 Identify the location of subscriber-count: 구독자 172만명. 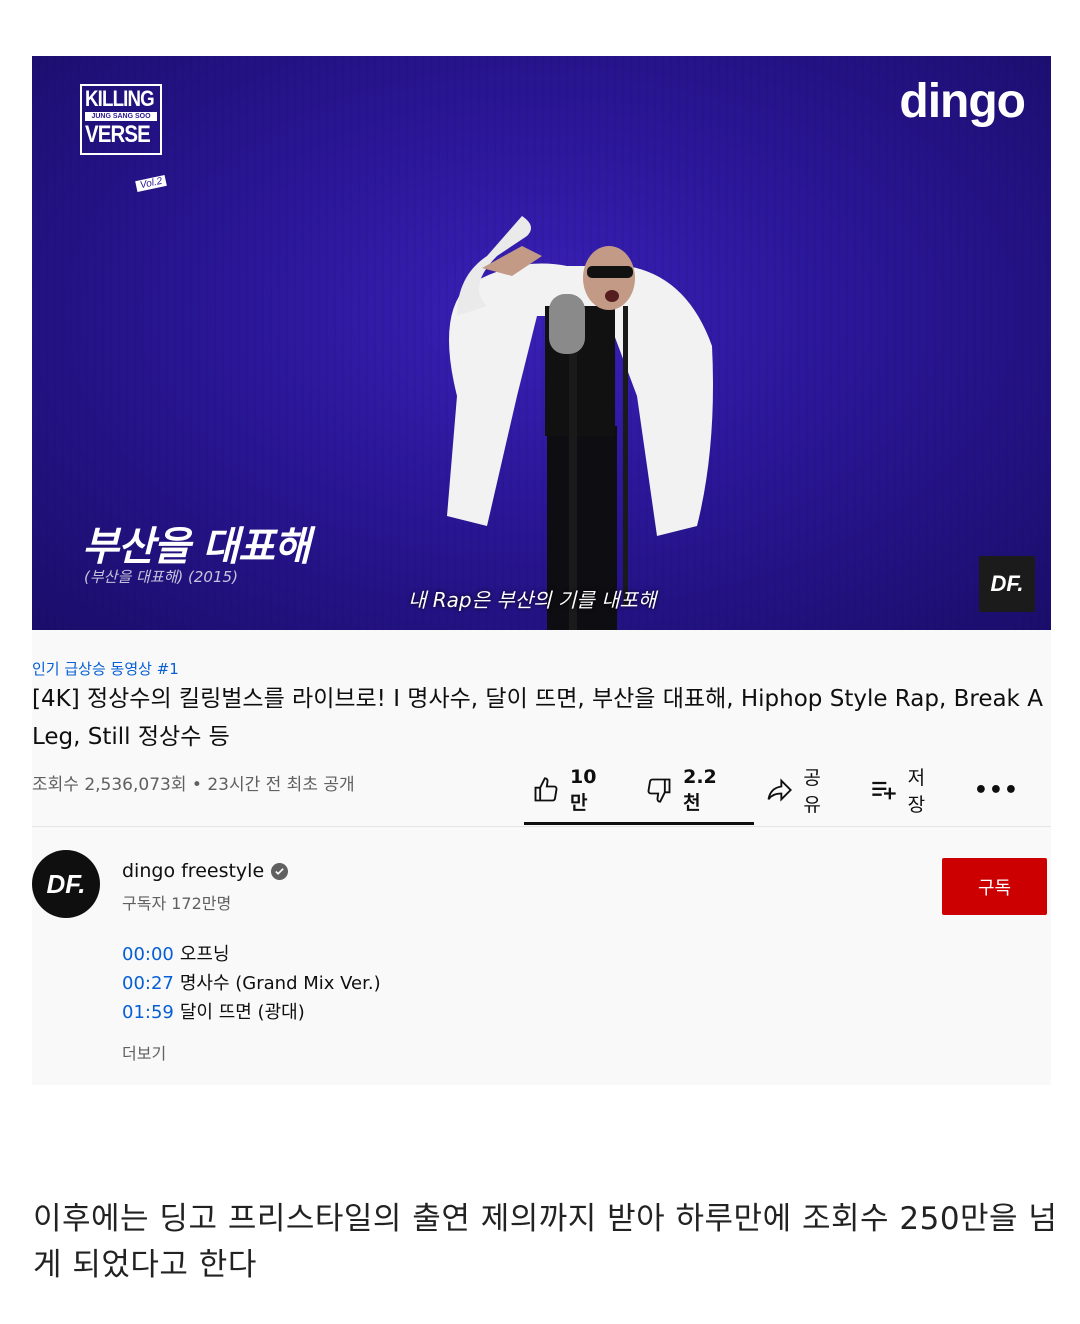
(177, 903).